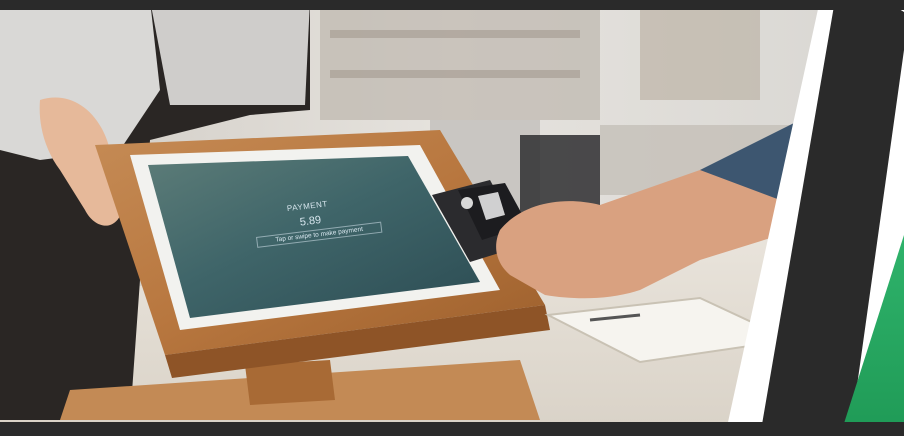 The image size is (904, 436). What do you see at coordinates (452, 5) in the screenshot?
I see `top-border` at bounding box center [452, 5].